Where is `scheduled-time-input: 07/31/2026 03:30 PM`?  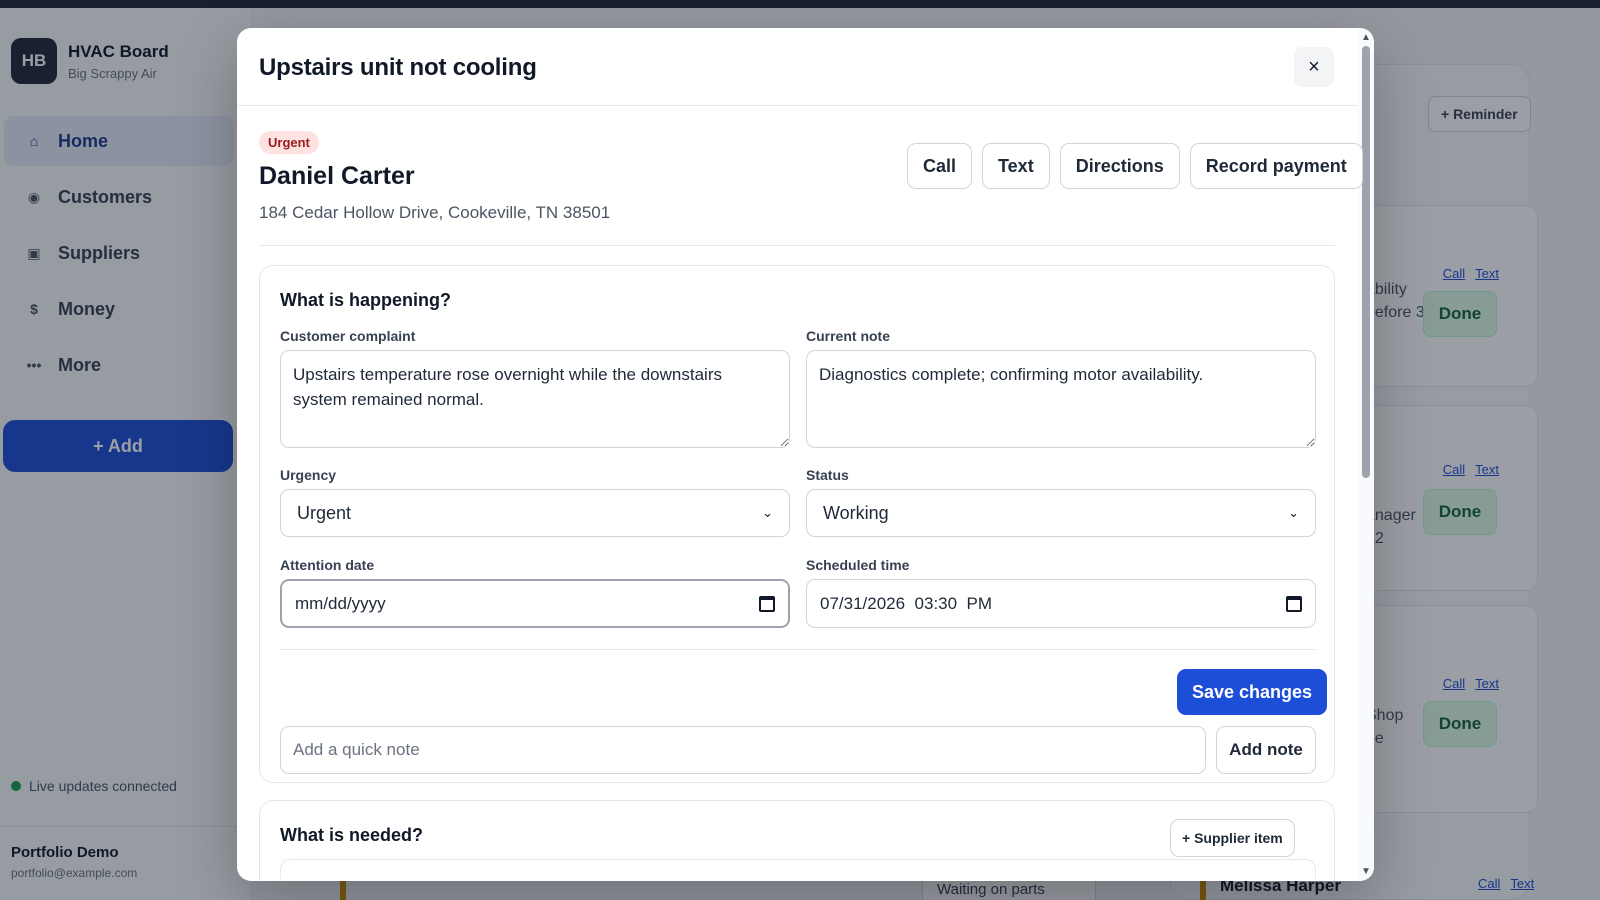 scheduled-time-input: 07/31/2026 03:30 PM is located at coordinates (1061, 603).